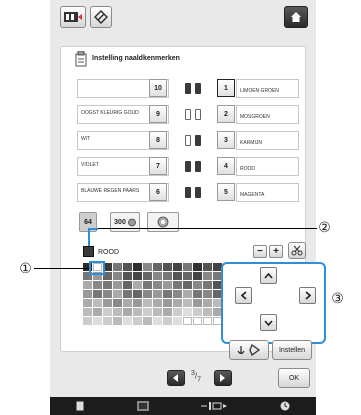 The image size is (361, 415). I want to click on plus-button: +, so click(276, 251).